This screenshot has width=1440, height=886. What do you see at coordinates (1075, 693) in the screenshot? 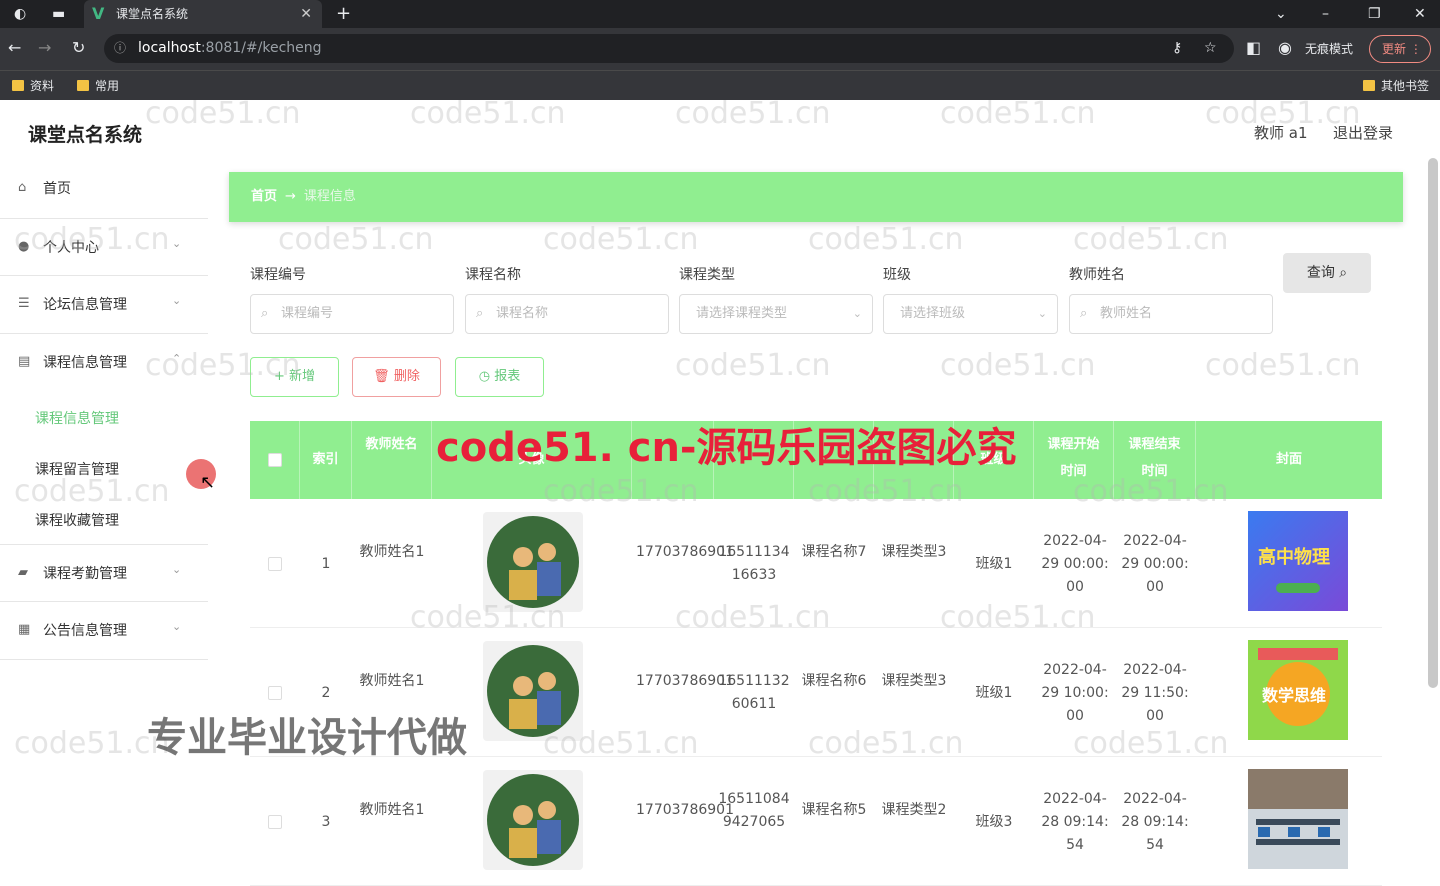
I see `cell-start: 2022-04-29 10:00:00` at bounding box center [1075, 693].